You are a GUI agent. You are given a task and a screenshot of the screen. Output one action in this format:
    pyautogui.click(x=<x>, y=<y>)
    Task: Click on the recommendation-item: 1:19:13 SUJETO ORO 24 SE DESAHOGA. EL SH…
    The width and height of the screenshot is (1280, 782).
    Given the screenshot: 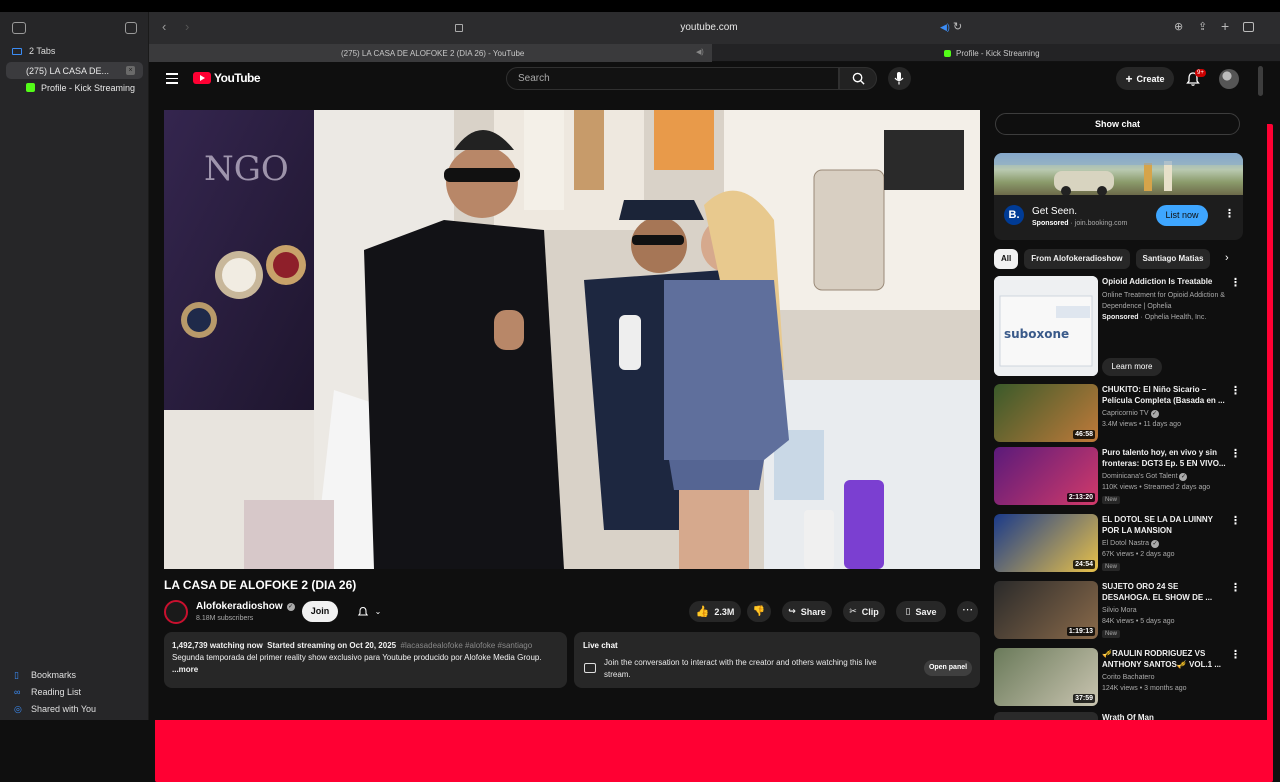 What is the action you would take?
    pyautogui.click(x=1119, y=610)
    